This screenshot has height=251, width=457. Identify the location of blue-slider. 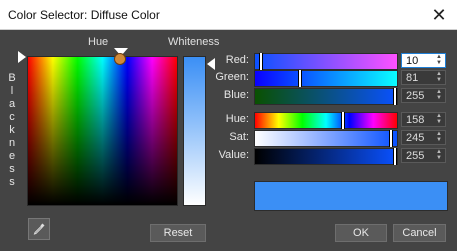
(326, 96).